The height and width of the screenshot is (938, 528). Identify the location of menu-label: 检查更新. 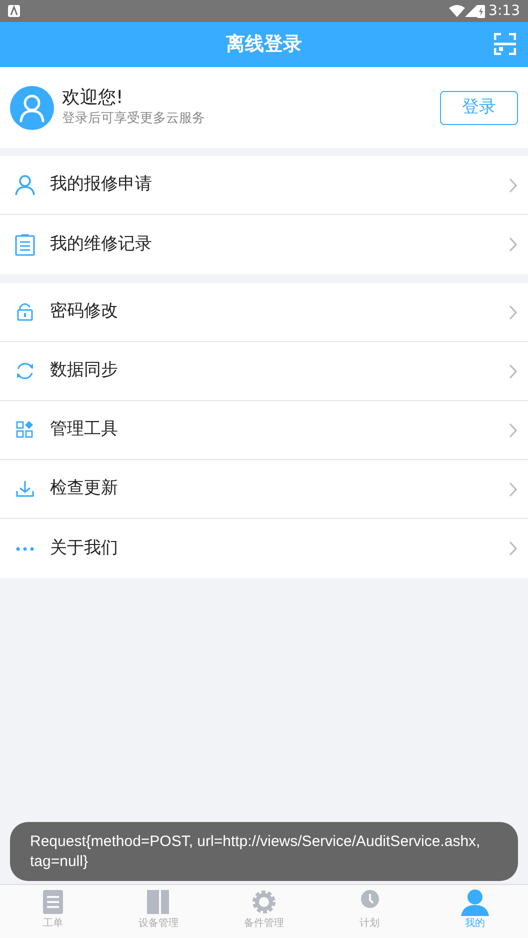
(84, 488).